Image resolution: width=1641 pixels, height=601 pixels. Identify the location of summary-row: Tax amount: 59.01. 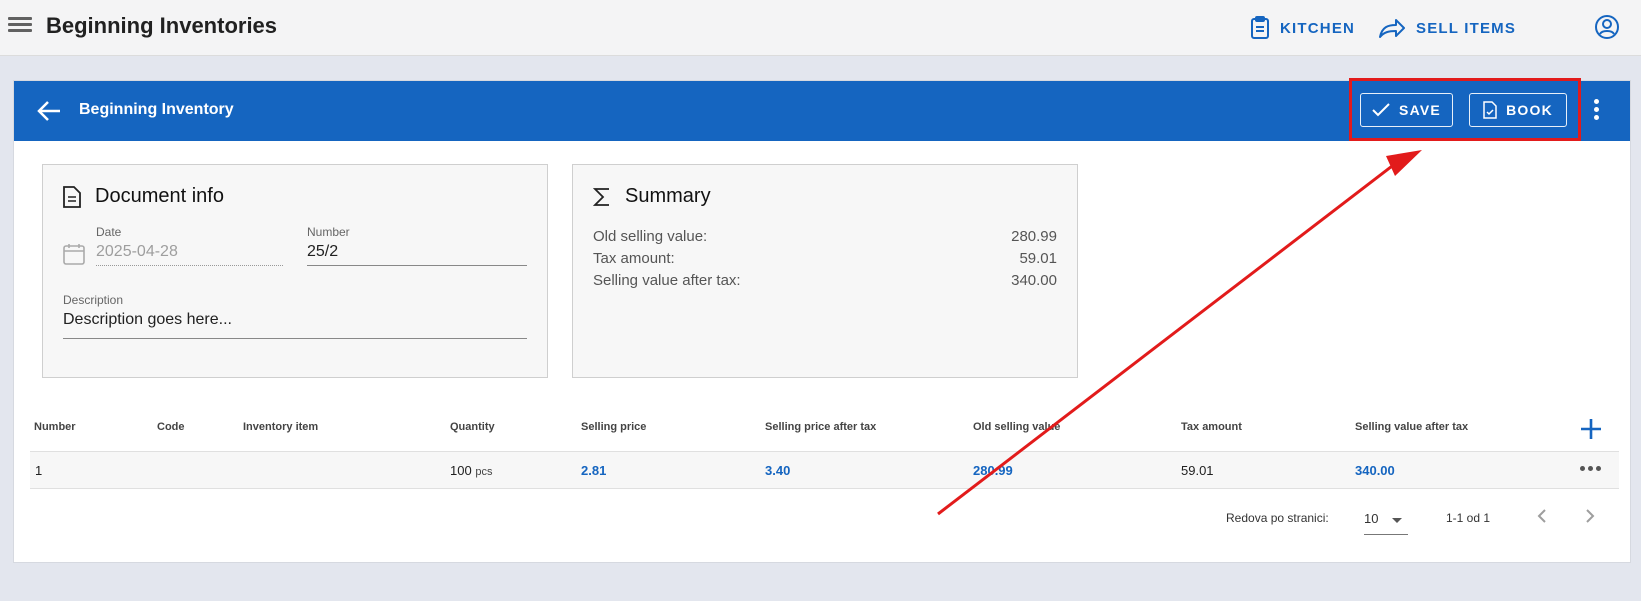
(825, 258).